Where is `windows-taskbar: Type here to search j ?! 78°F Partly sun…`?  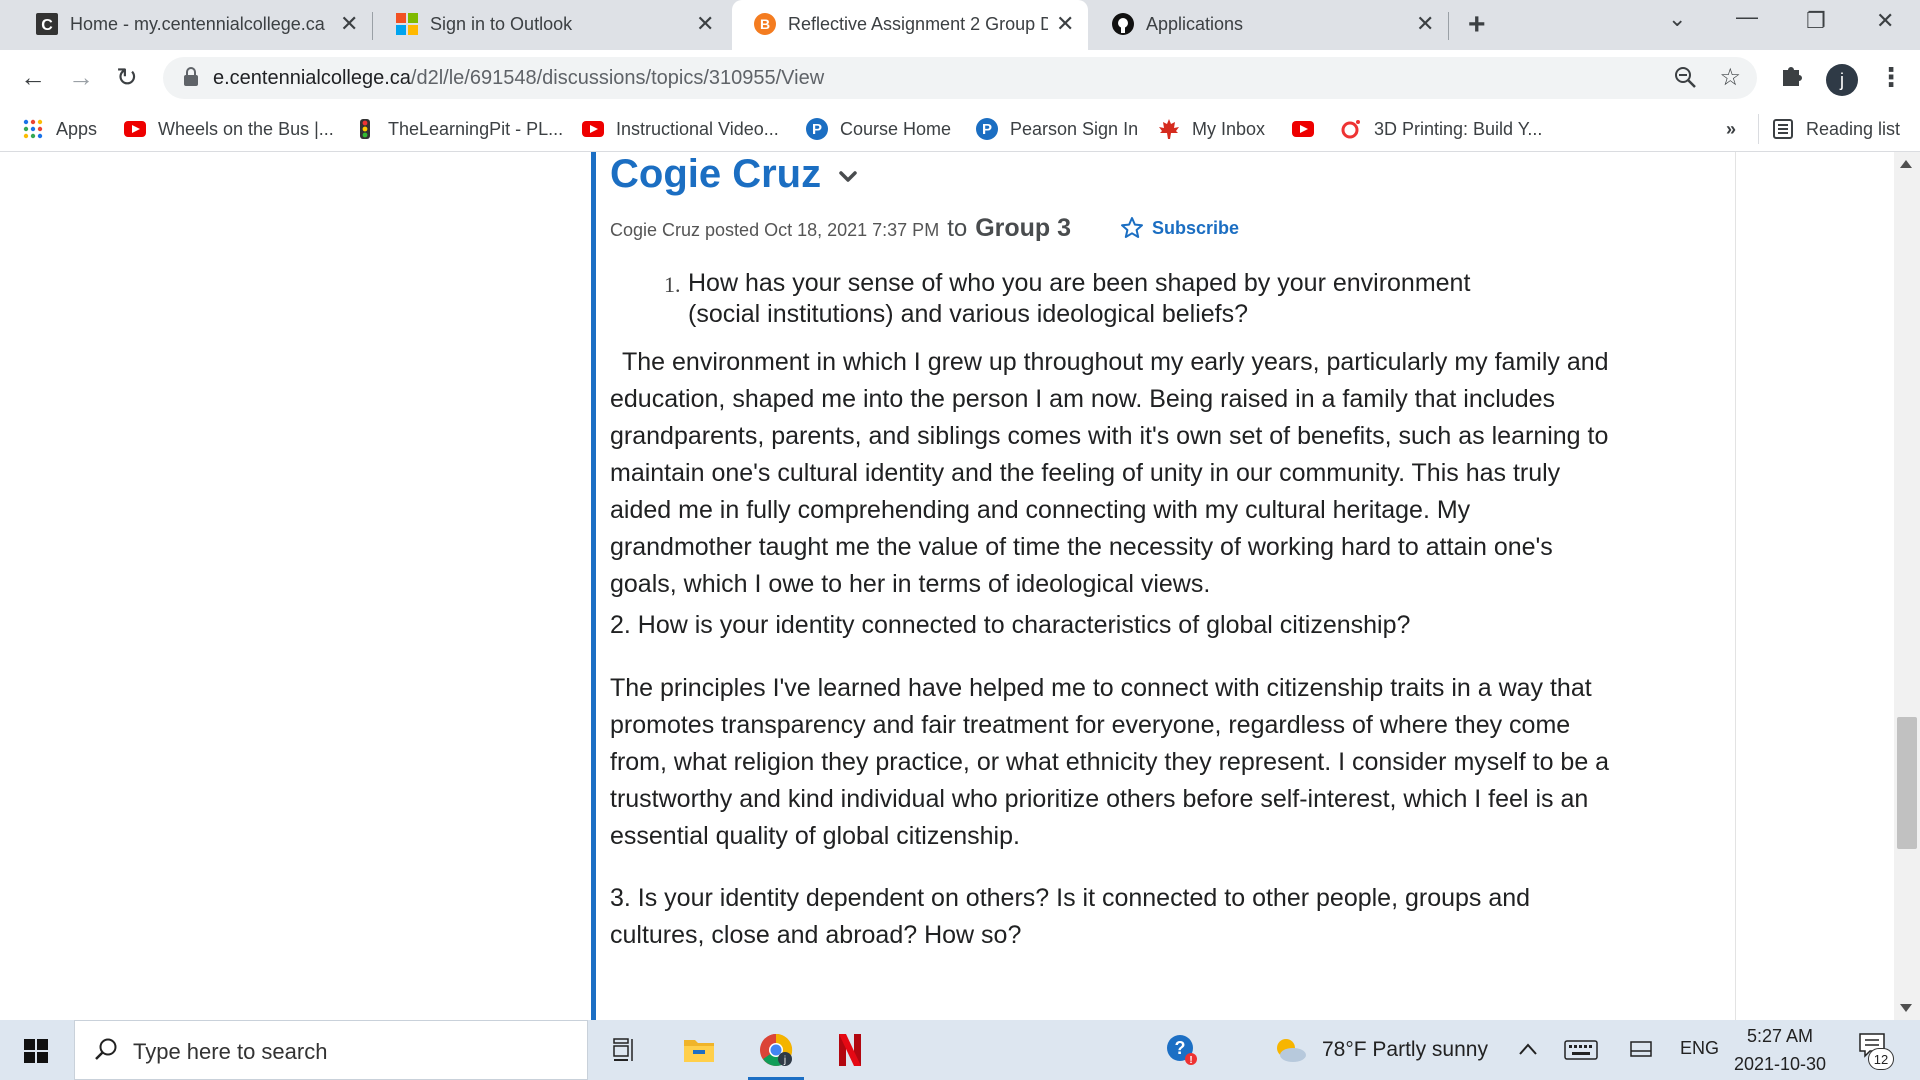
windows-taskbar: Type here to search j ?! 78°F Partly sun… is located at coordinates (960, 1050).